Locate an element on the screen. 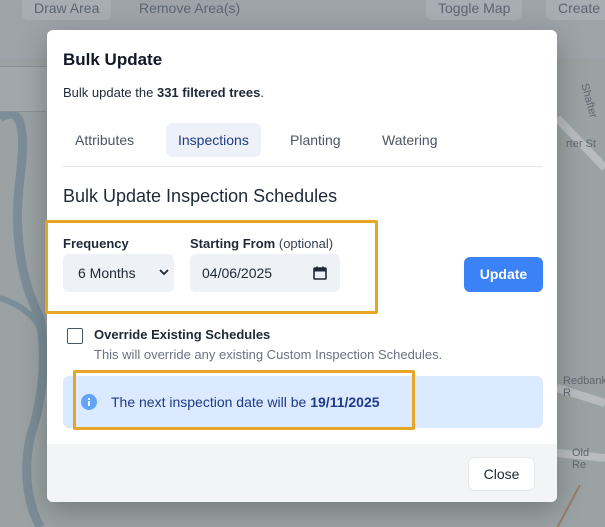 Image resolution: width=605 pixels, height=527 pixels. tab-watering: Watering is located at coordinates (410, 140).